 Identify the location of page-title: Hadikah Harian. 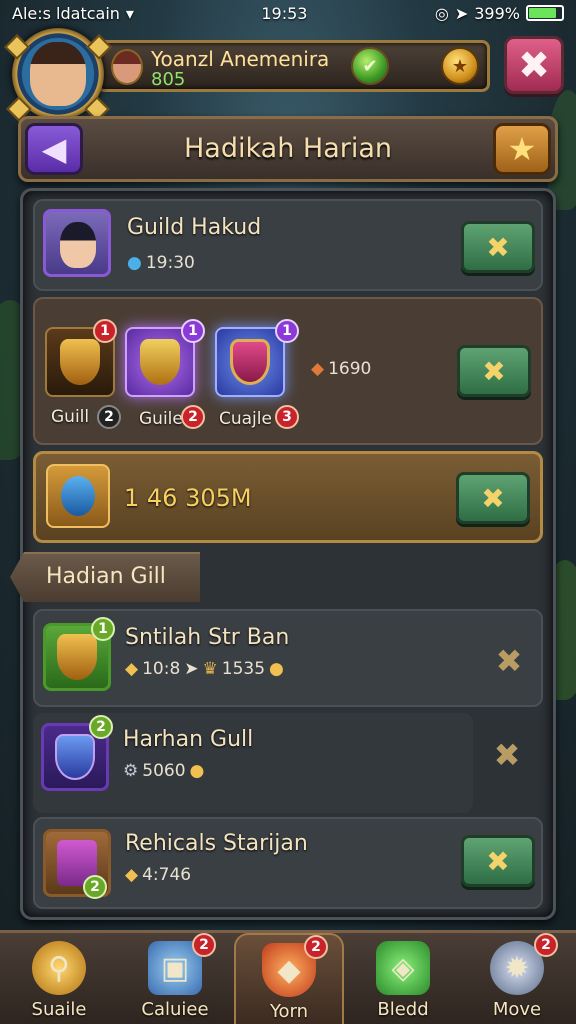
(288, 148).